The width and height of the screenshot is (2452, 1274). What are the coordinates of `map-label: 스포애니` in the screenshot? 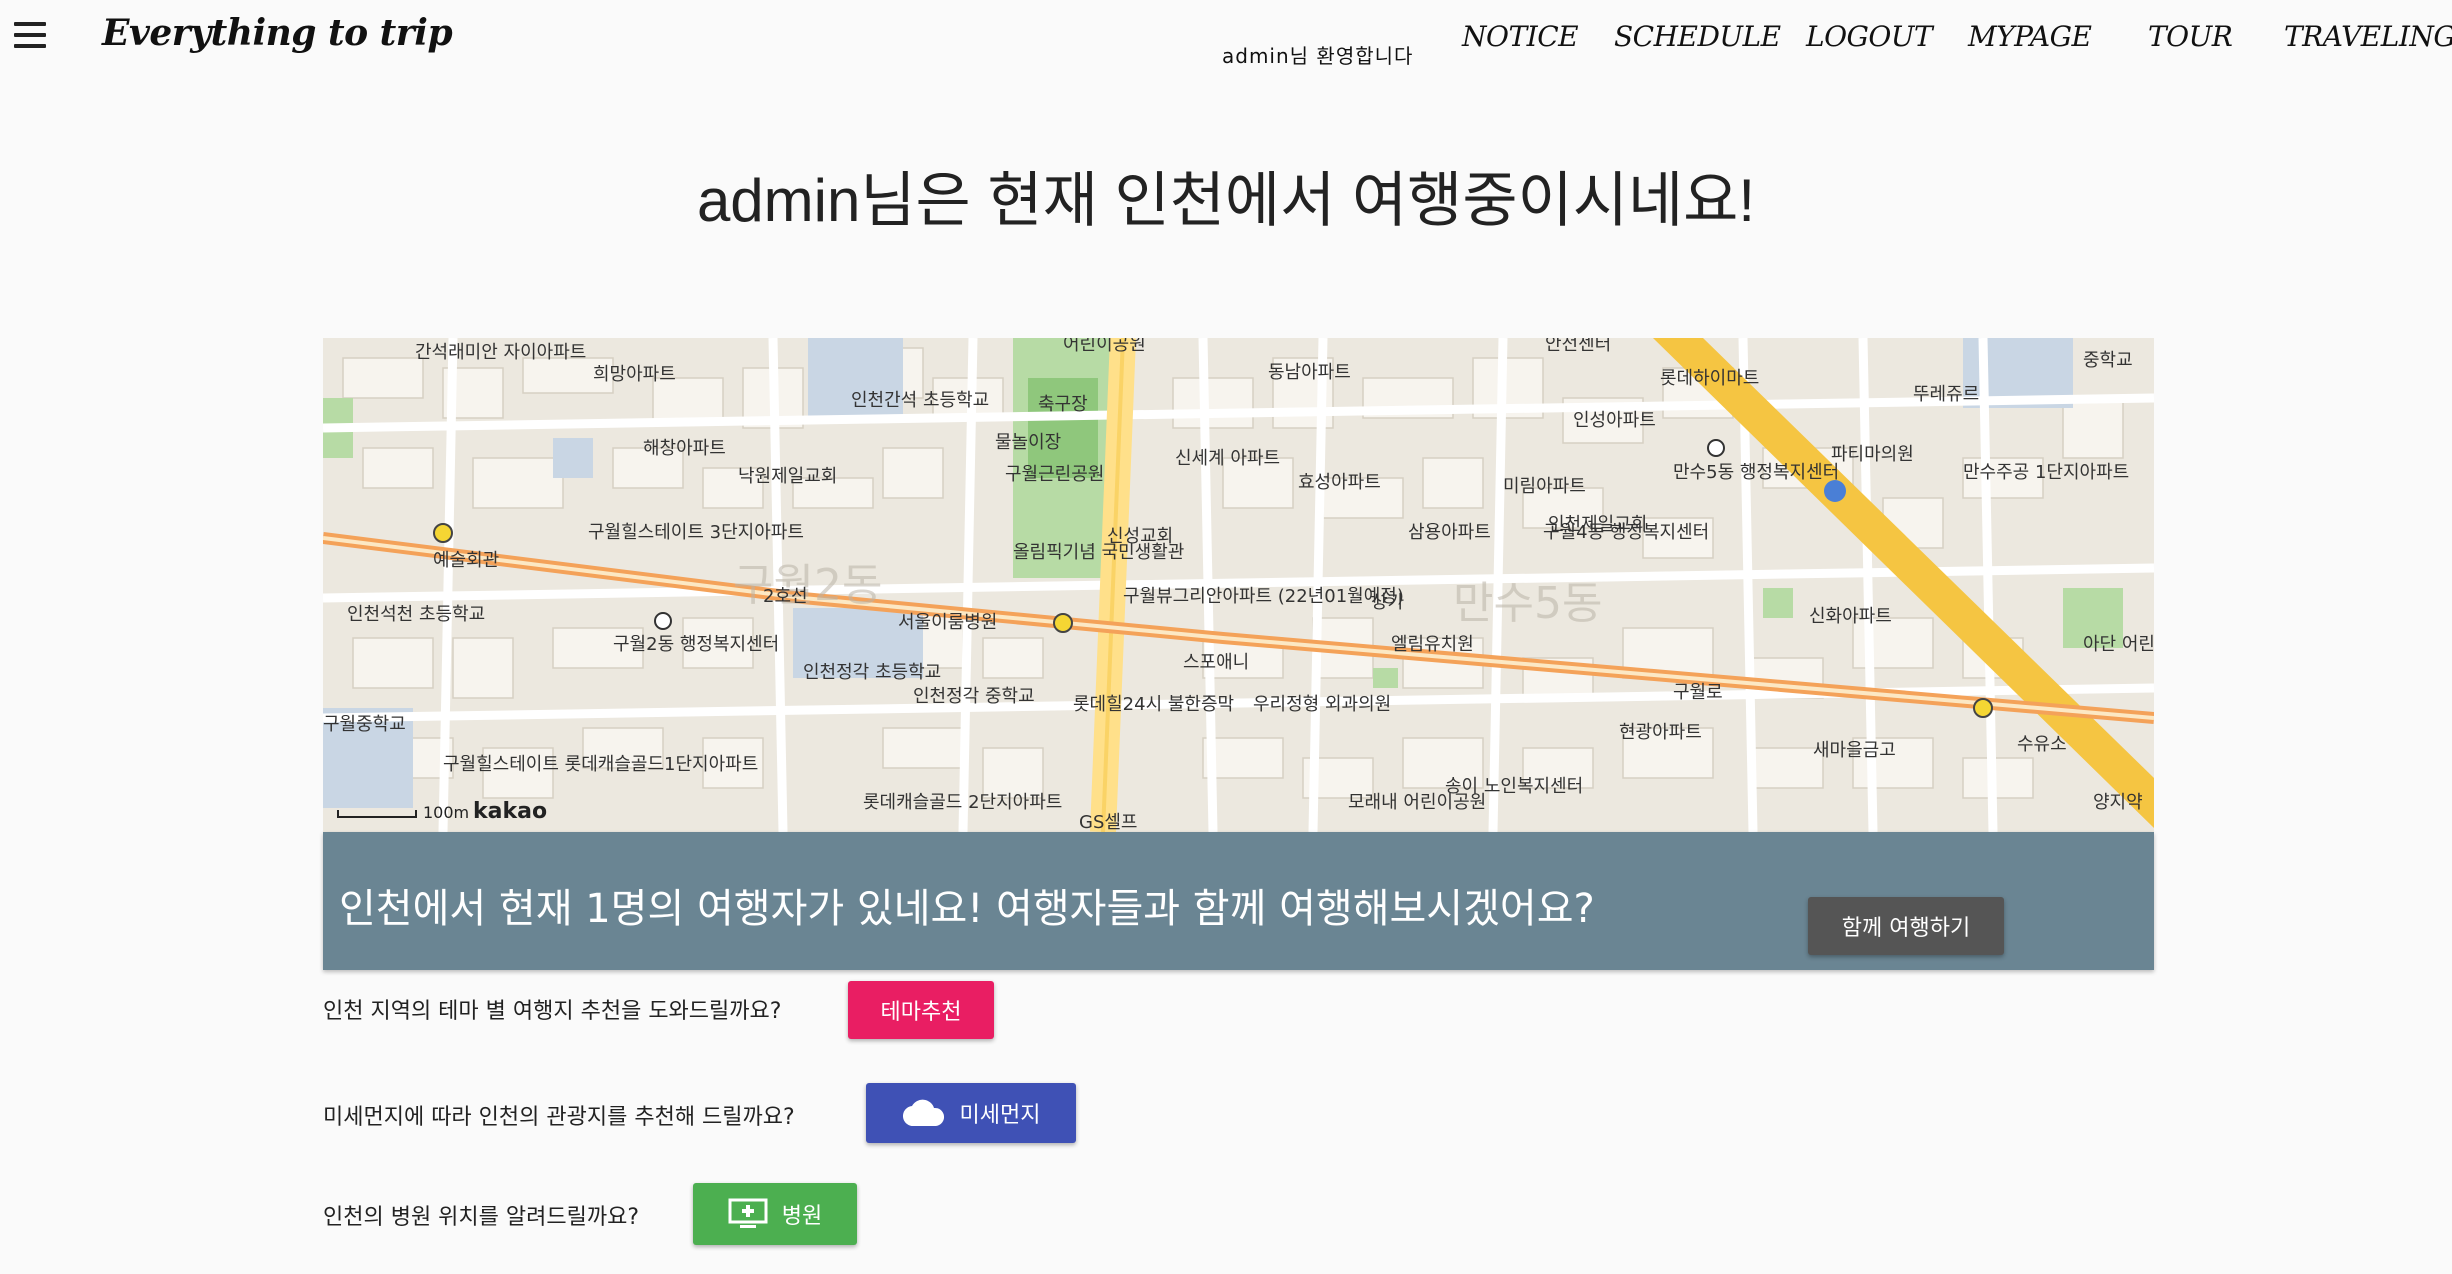 It's located at (1216, 662).